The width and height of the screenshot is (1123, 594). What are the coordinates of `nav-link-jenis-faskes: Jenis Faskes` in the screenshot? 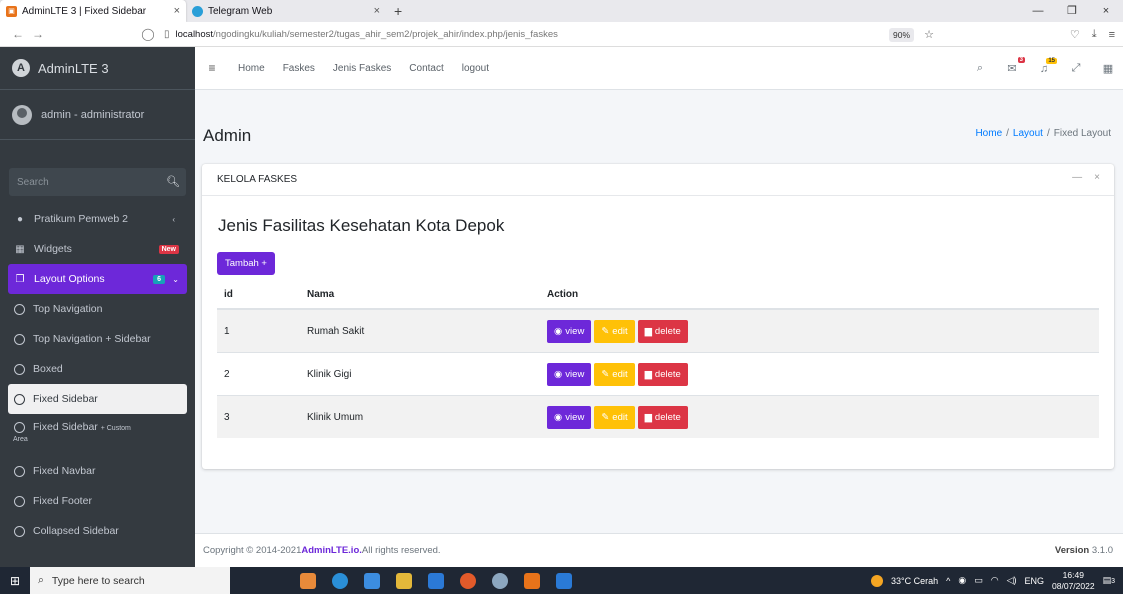 It's located at (362, 68).